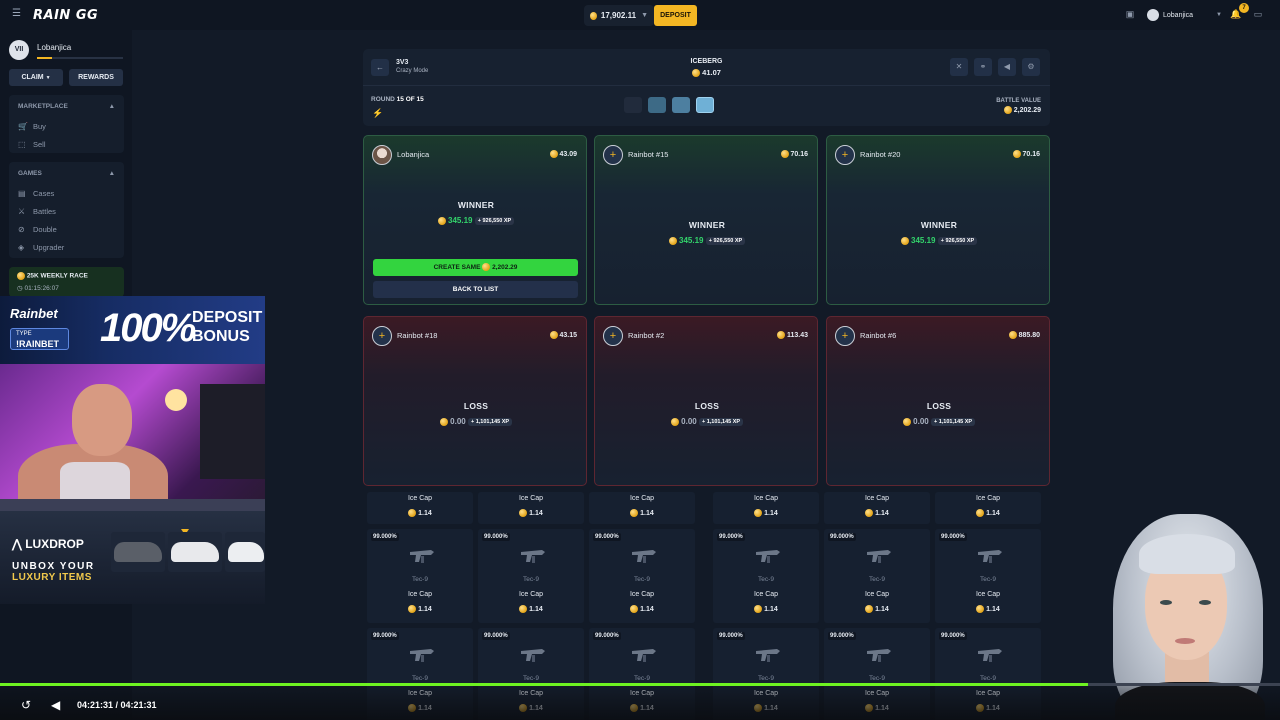 The image size is (1280, 720). I want to click on marketplace-title: MARKETPLACE, so click(43, 106).